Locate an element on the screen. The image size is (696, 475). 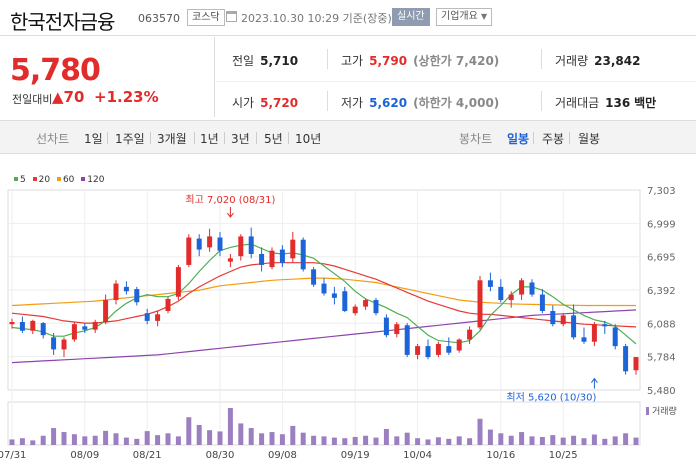
volume-frame is located at coordinates (324, 423).